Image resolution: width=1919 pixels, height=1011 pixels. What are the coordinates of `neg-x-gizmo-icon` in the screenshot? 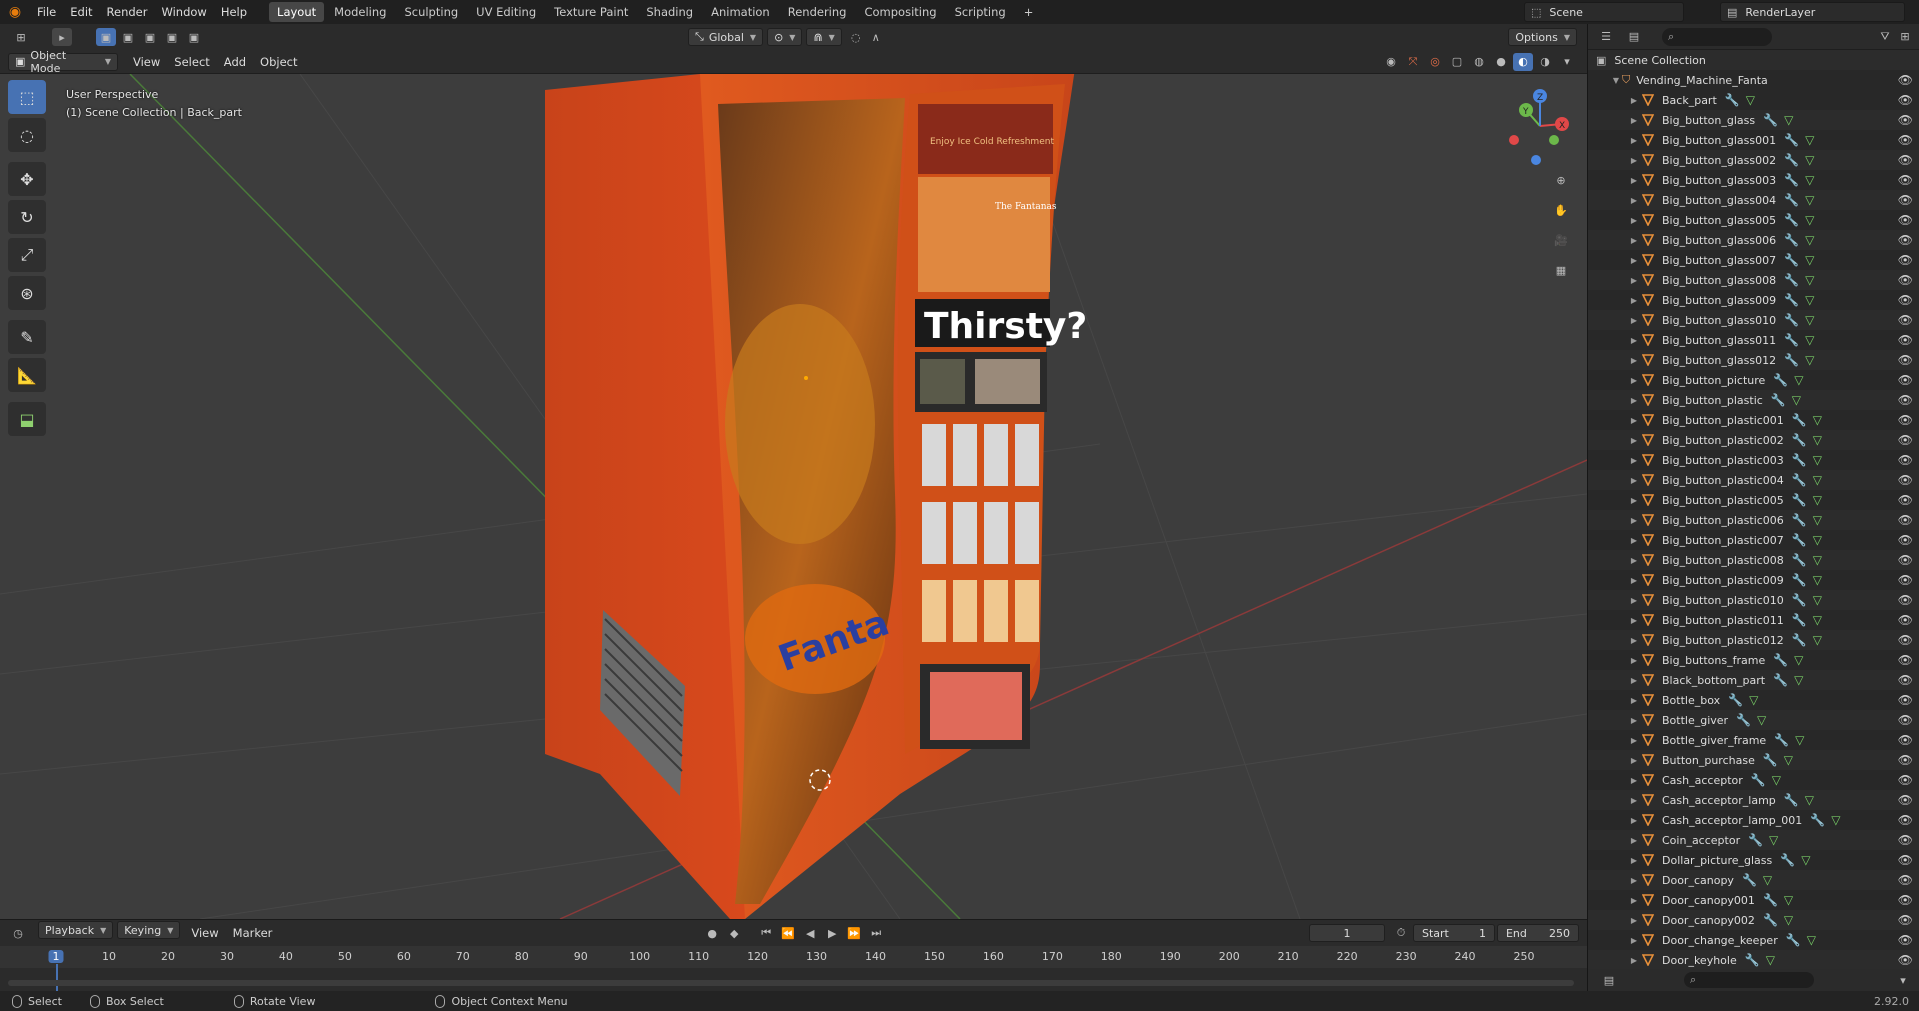 It's located at (1514, 140).